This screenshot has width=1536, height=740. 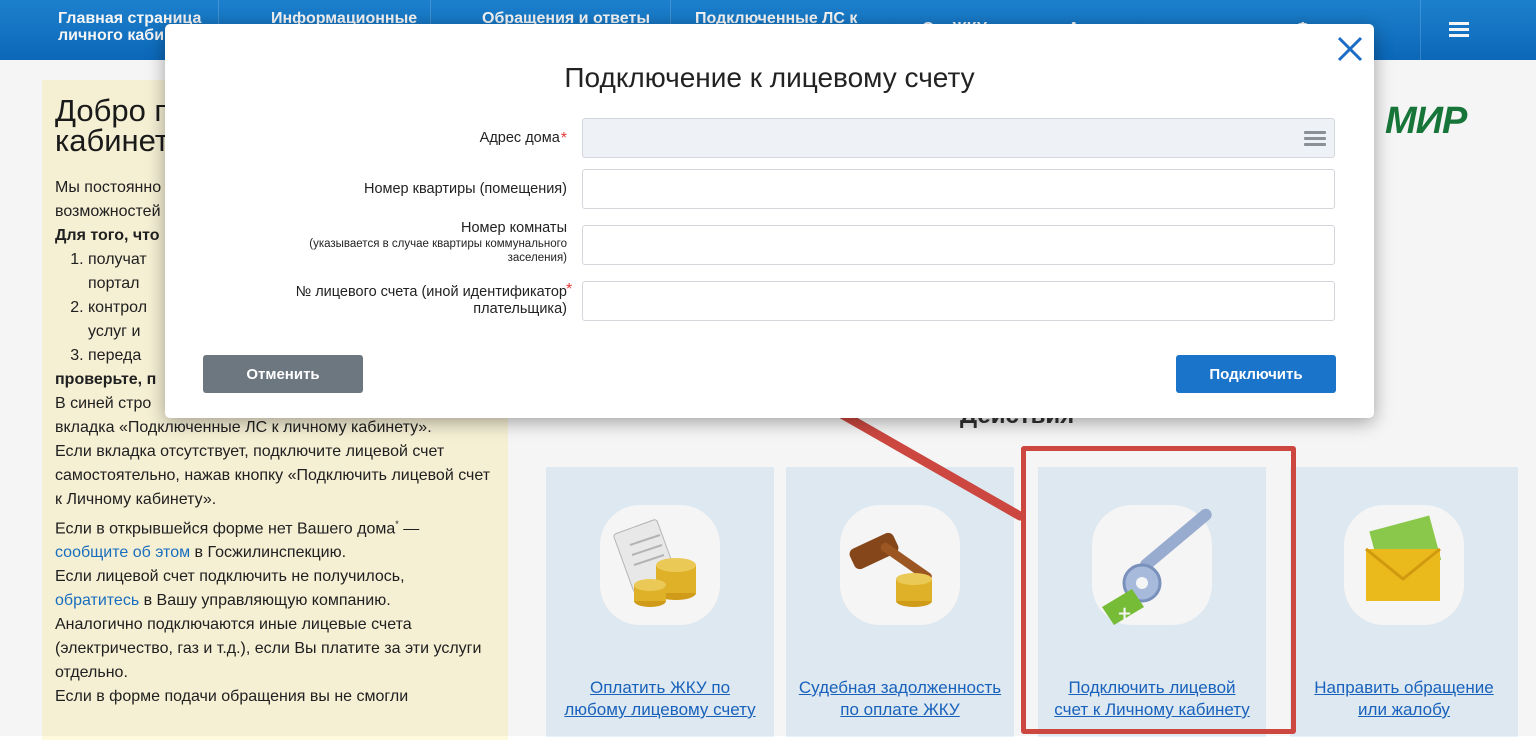 I want to click on room-input, so click(x=958, y=245).